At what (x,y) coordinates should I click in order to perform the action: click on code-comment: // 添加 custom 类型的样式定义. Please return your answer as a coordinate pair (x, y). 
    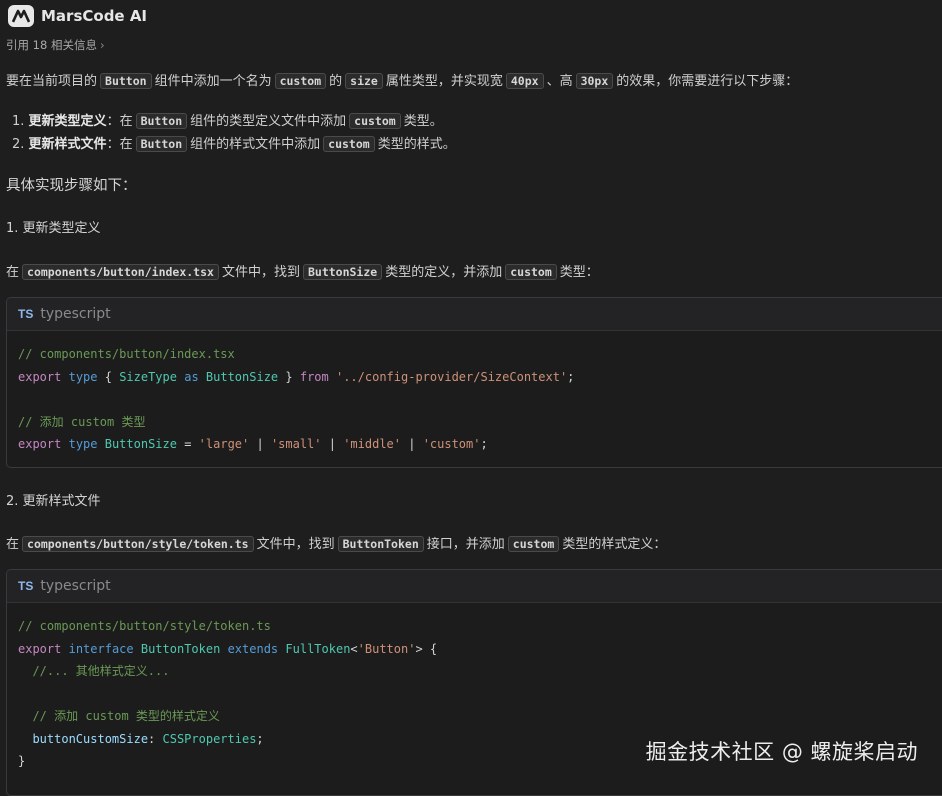
    Looking at the image, I should click on (119, 716).